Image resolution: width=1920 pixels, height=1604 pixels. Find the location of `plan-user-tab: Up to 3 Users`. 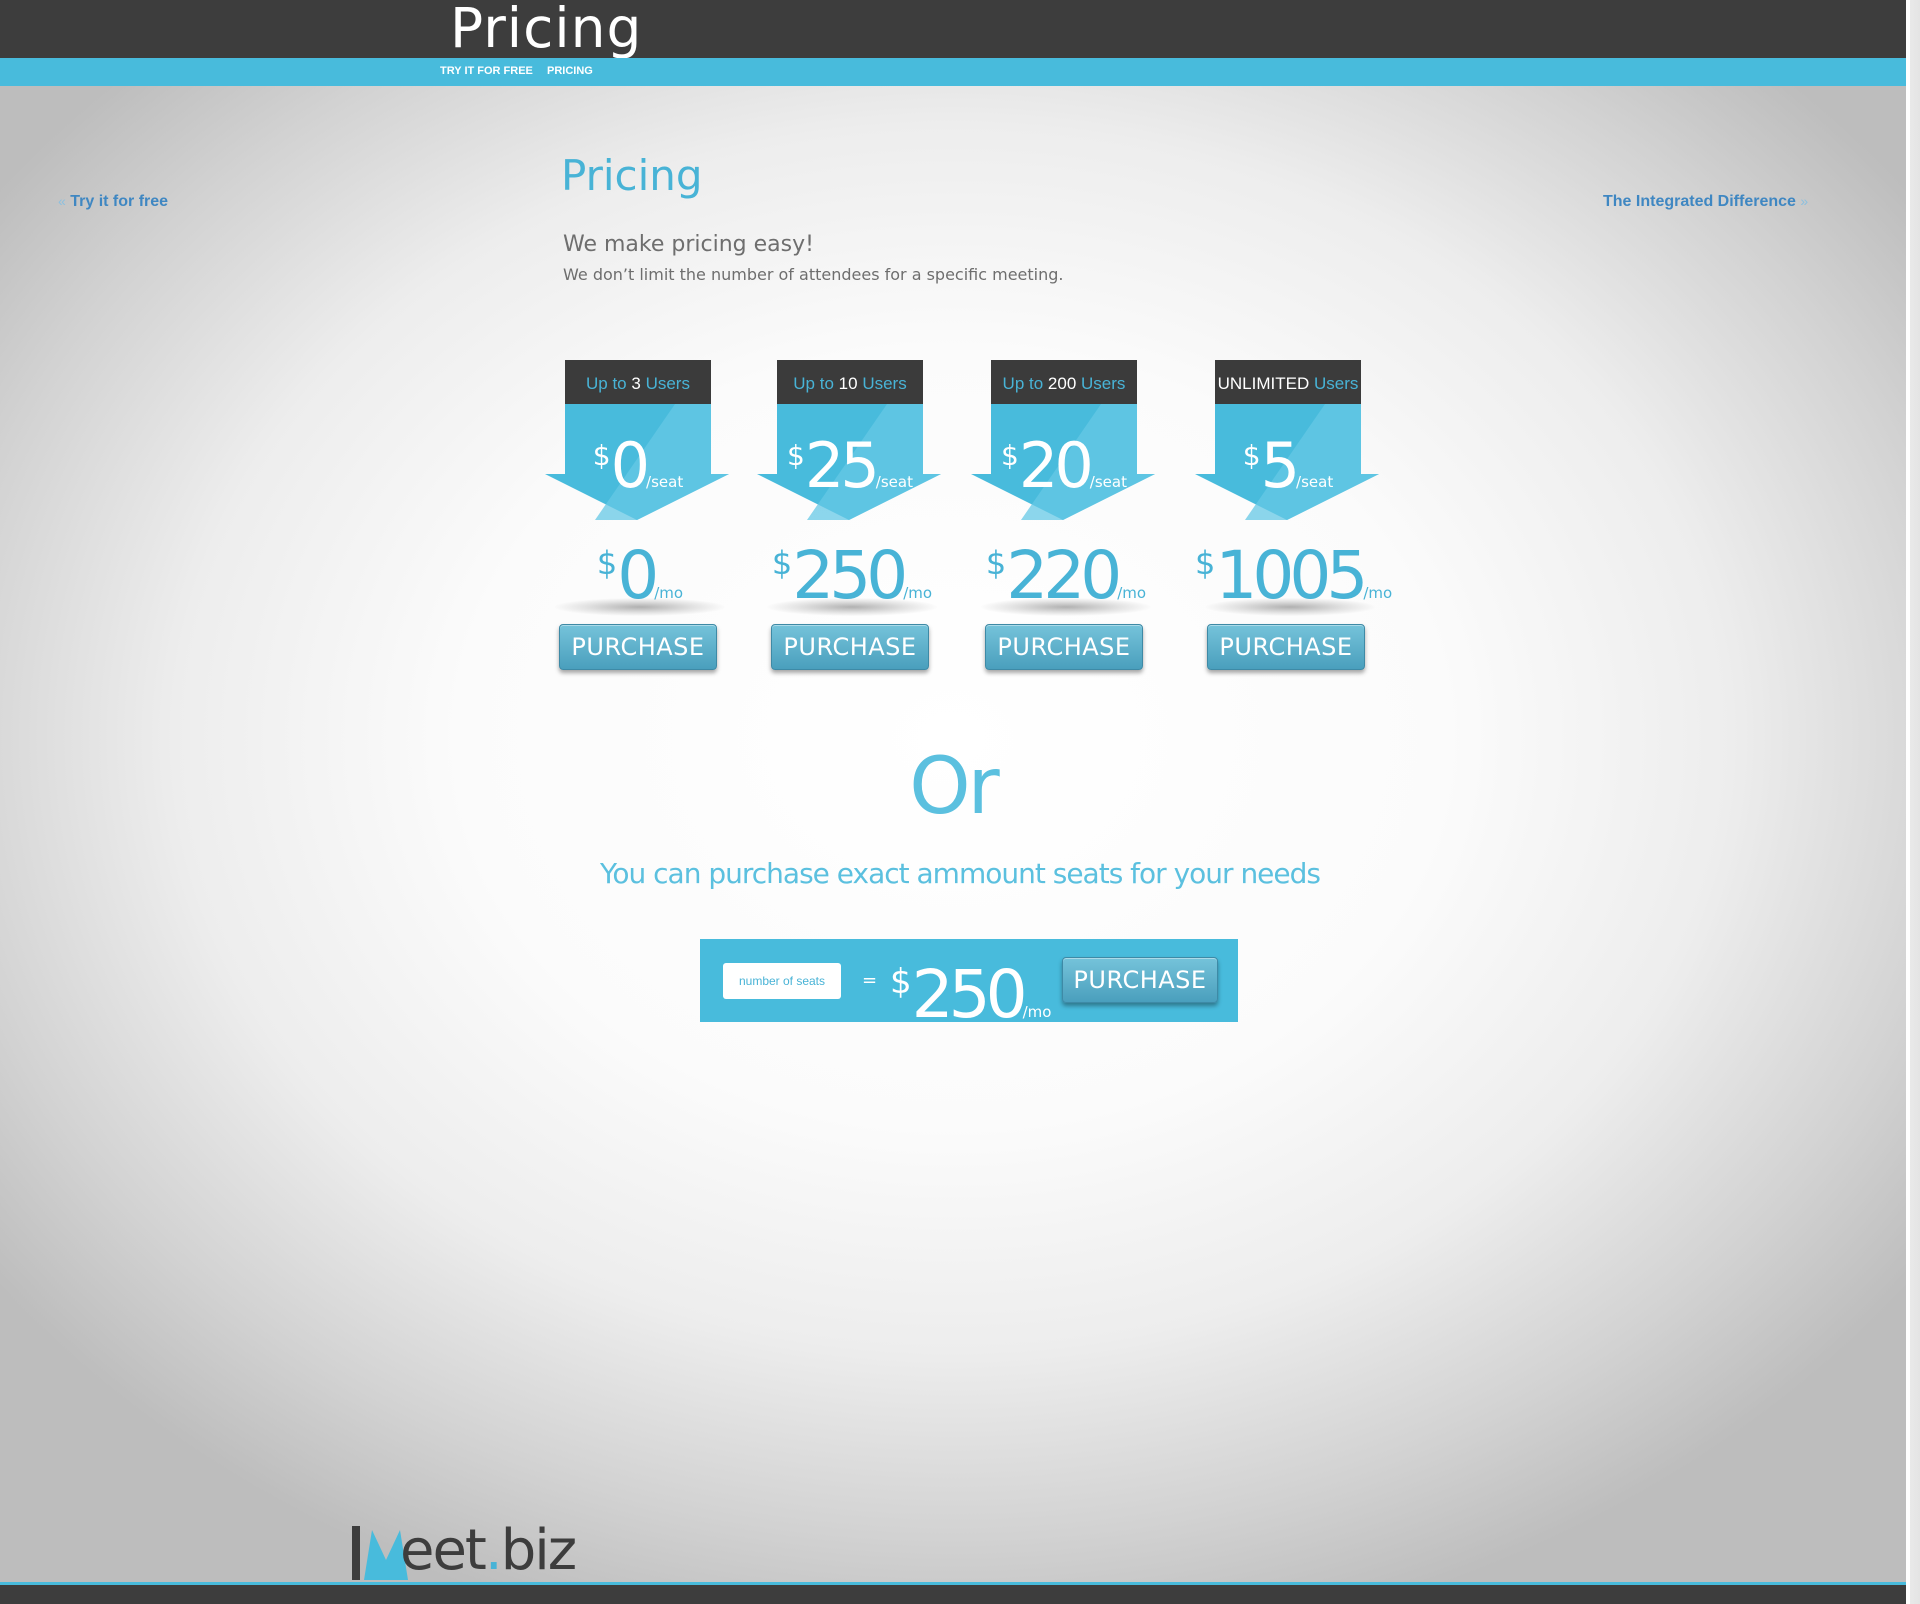

plan-user-tab: Up to 3 Users is located at coordinates (638, 384).